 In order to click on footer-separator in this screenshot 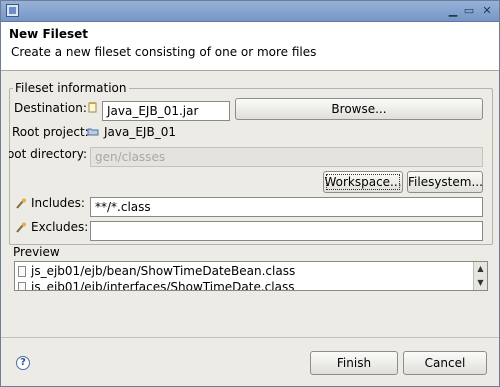, I will do `click(250, 337)`.